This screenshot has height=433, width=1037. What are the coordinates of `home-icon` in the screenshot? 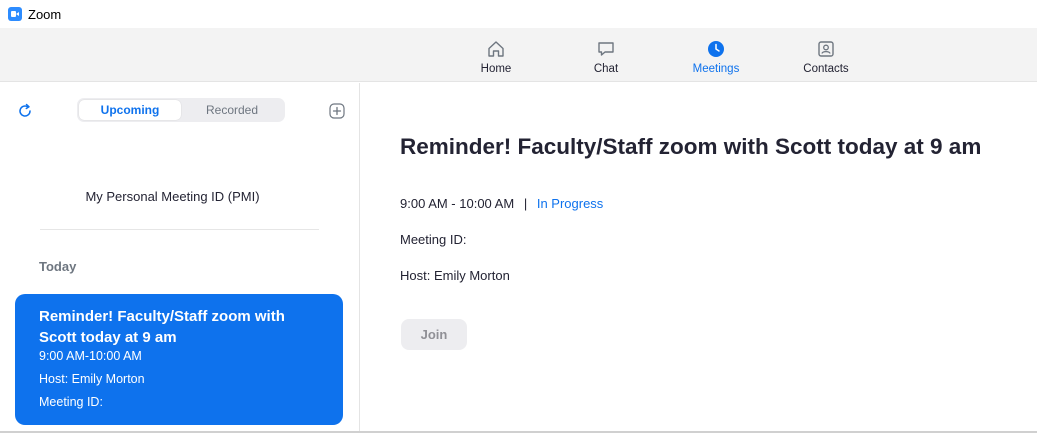 It's located at (496, 49).